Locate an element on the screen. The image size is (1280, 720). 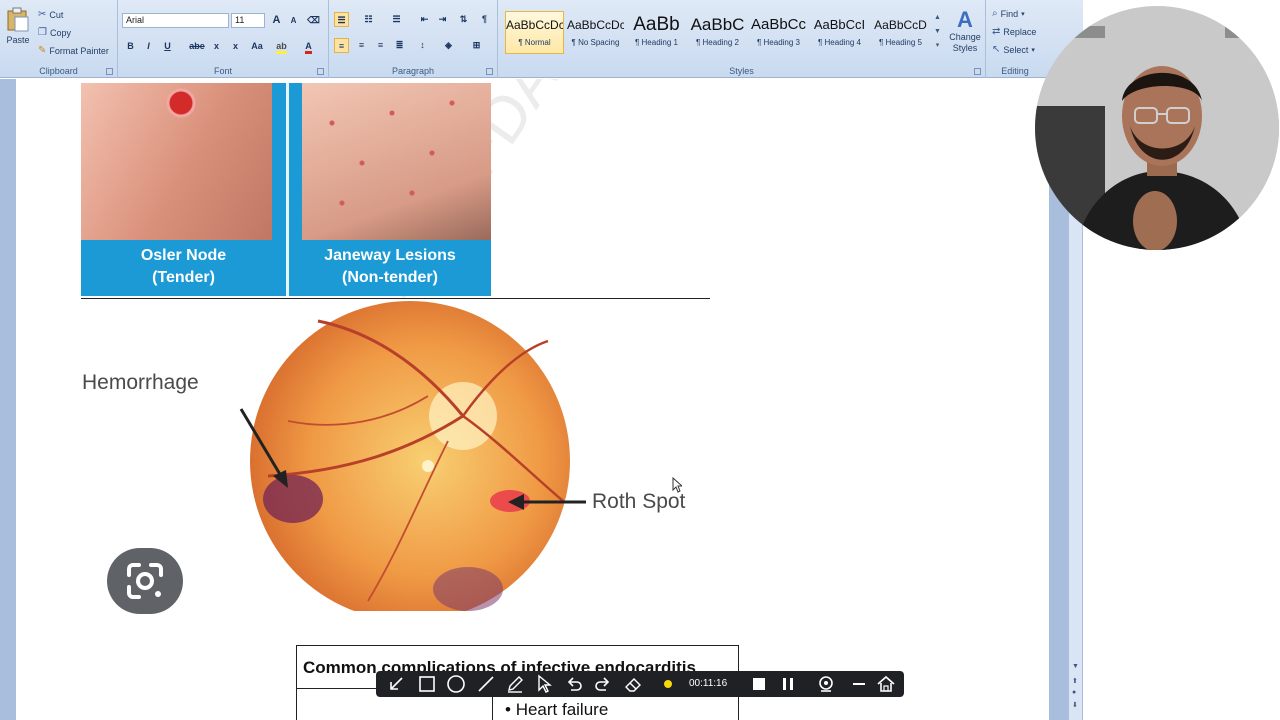
change-styles-label: Change Styles is located at coordinates (965, 42).